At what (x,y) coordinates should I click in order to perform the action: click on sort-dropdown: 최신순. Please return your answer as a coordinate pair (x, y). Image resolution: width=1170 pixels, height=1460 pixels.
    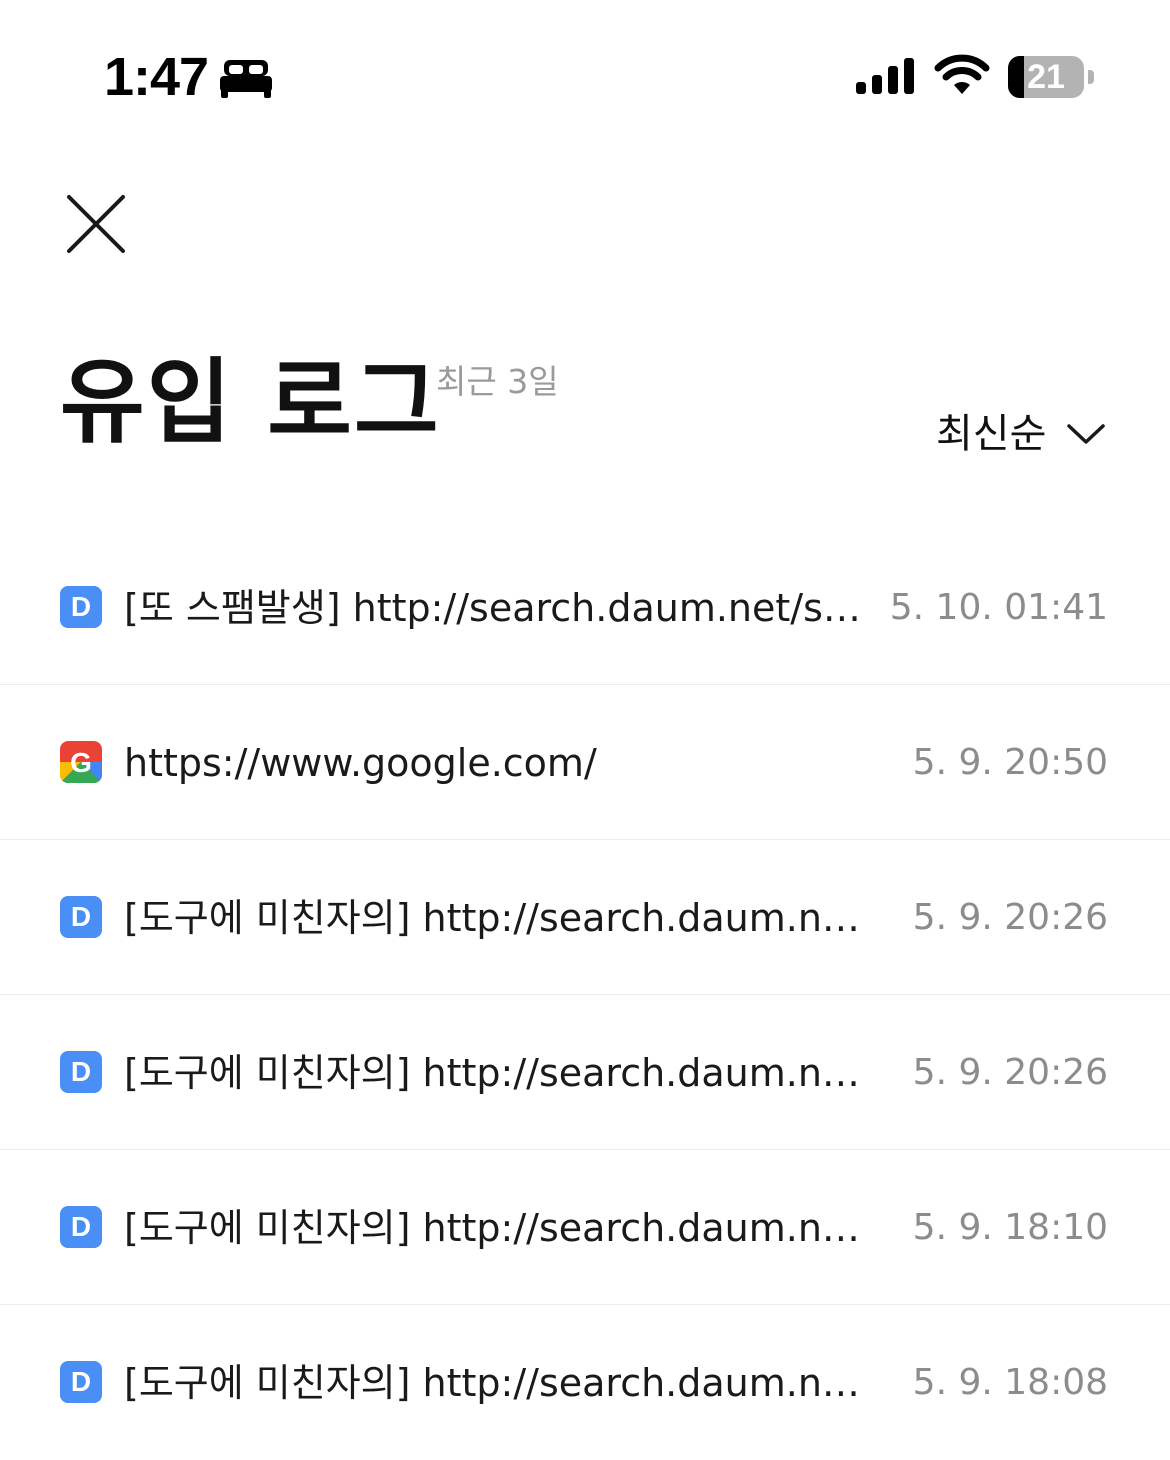
    Looking at the image, I should click on (1021, 434).